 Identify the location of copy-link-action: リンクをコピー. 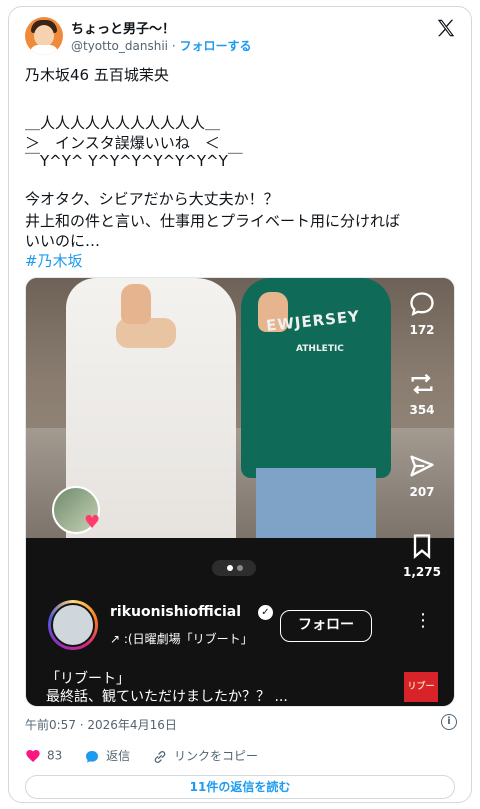
(205, 756).